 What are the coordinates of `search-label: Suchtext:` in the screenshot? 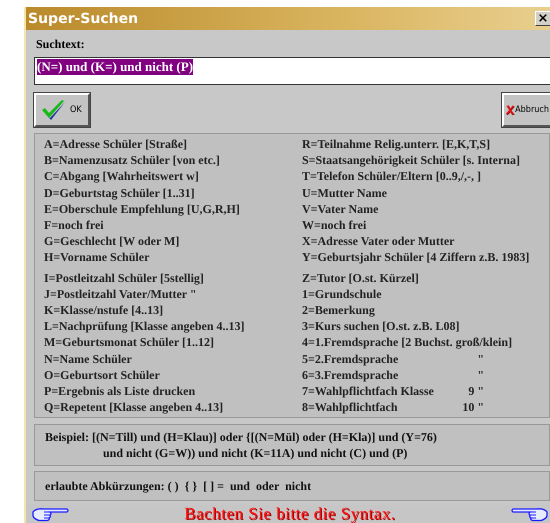 It's located at (60, 44).